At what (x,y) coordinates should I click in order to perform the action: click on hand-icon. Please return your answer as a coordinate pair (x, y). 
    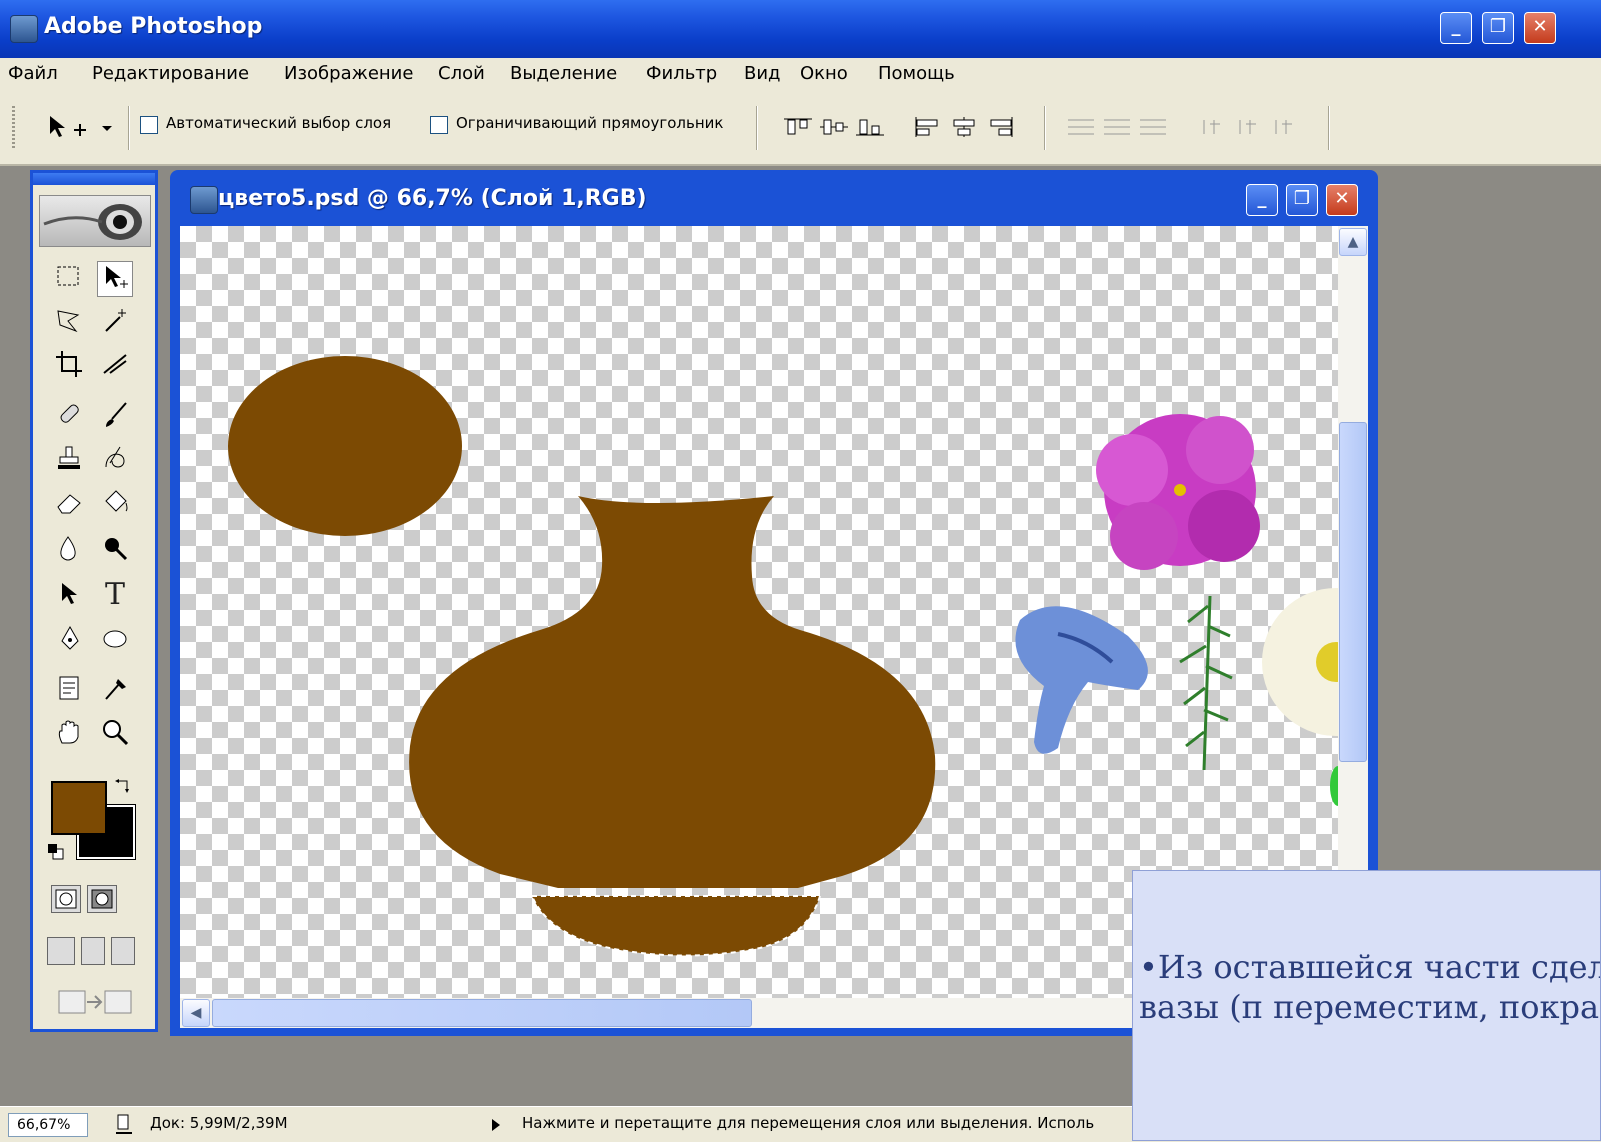
    Looking at the image, I should click on (69, 735).